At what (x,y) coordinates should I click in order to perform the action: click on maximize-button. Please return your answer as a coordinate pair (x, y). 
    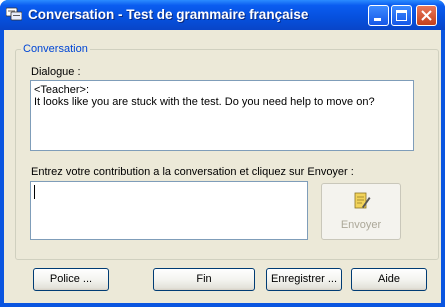
    Looking at the image, I should click on (401, 15).